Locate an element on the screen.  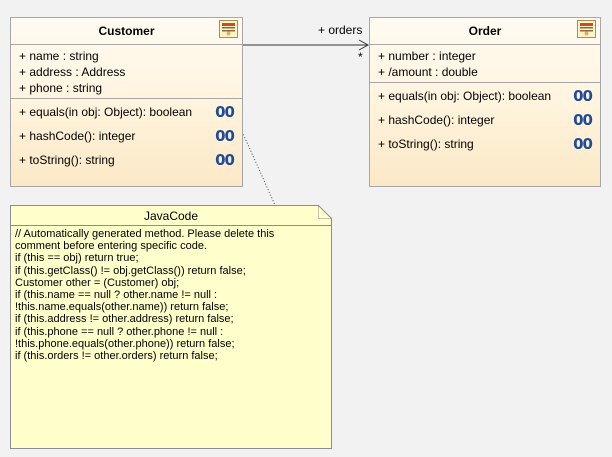
order-operation: + equals(in obj: Object): boolean 00 is located at coordinates (489, 98).